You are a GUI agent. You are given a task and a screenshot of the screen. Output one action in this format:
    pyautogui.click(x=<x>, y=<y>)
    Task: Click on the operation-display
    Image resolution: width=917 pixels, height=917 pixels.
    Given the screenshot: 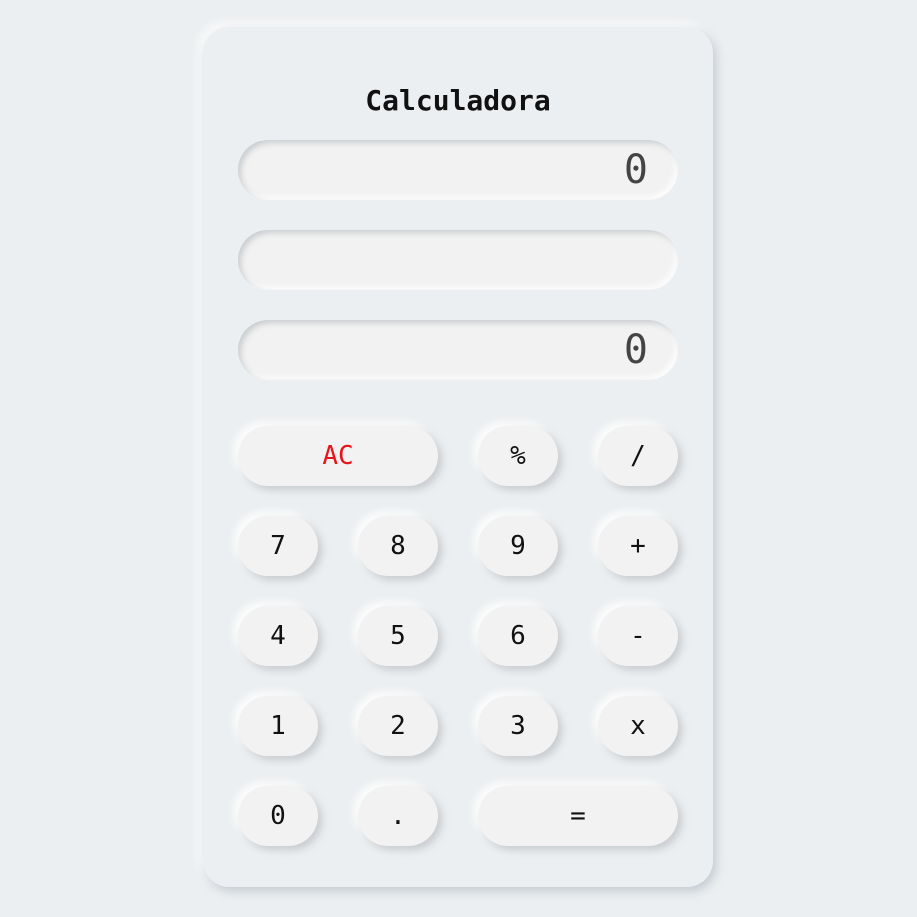 What is the action you would take?
    pyautogui.click(x=458, y=260)
    